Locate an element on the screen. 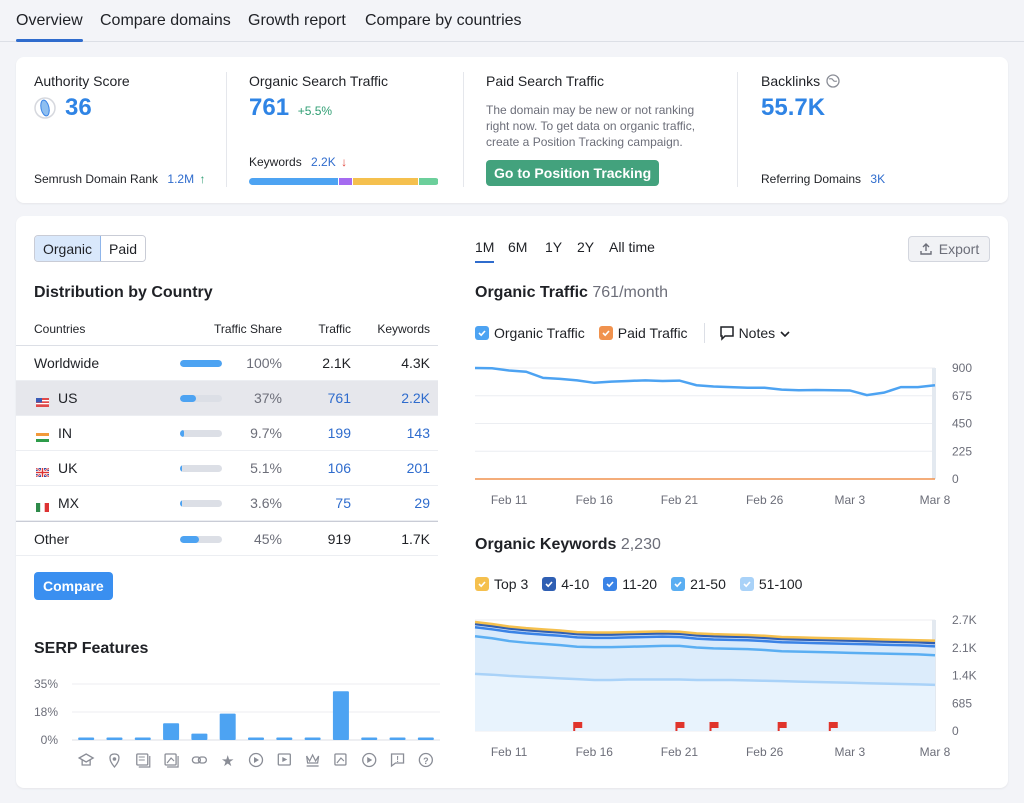  range-1y: 1Y is located at coordinates (553, 247).